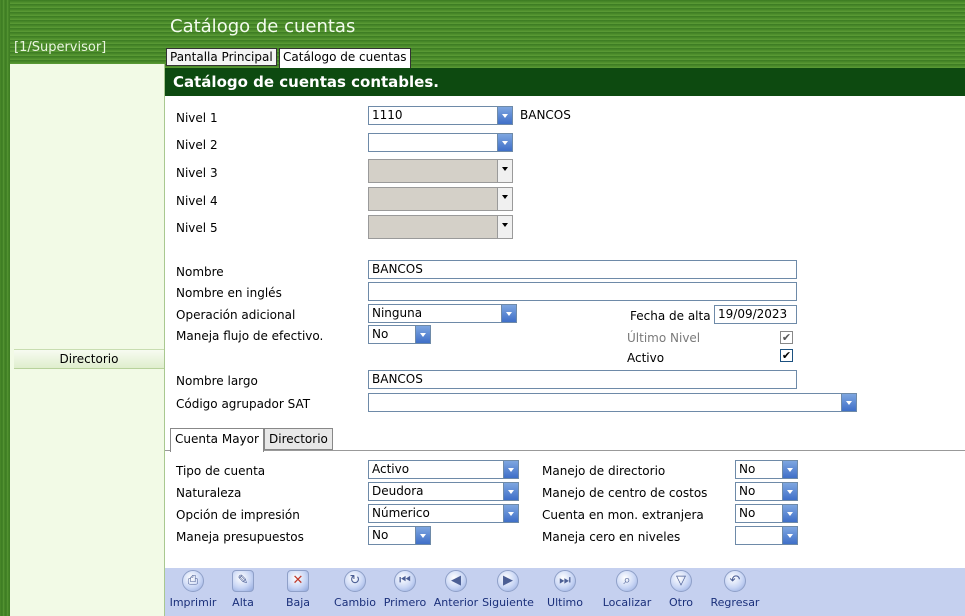  What do you see at coordinates (399, 535) in the screenshot?
I see `maneja-presupuestos-select: No` at bounding box center [399, 535].